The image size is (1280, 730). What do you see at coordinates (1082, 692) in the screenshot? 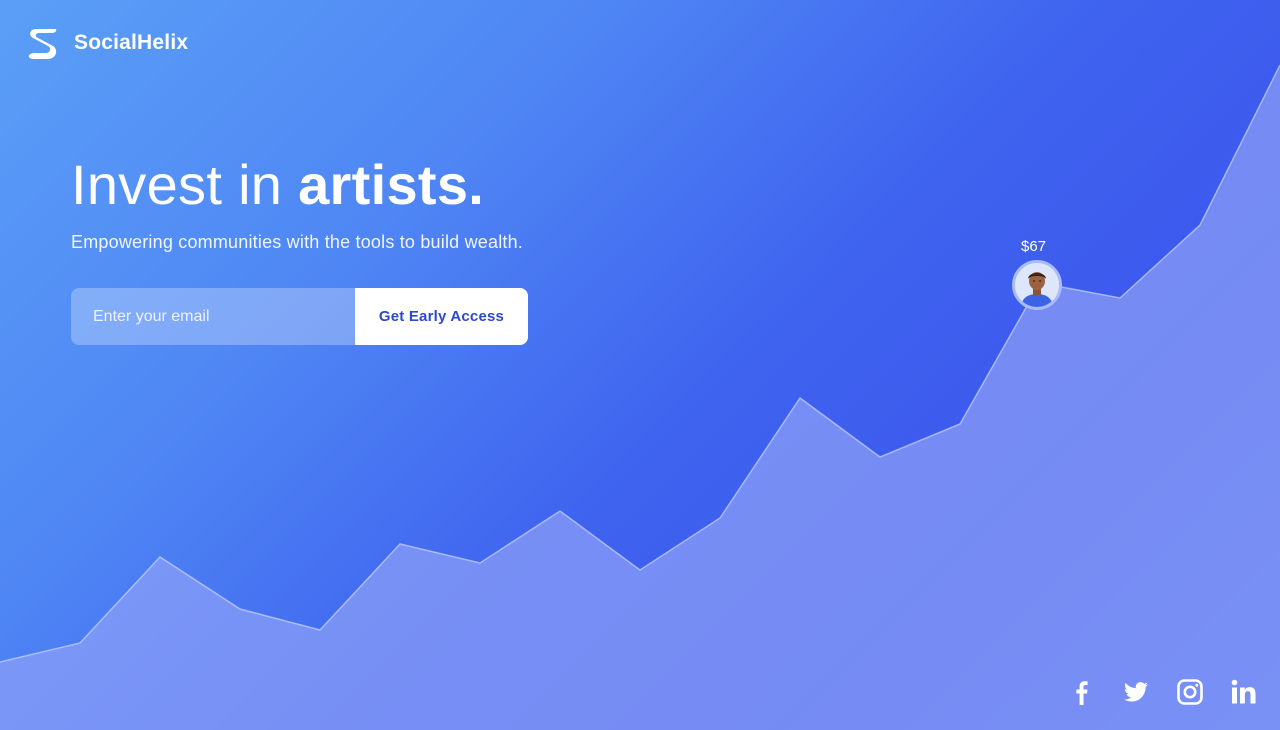
I see `facebook-icon` at bounding box center [1082, 692].